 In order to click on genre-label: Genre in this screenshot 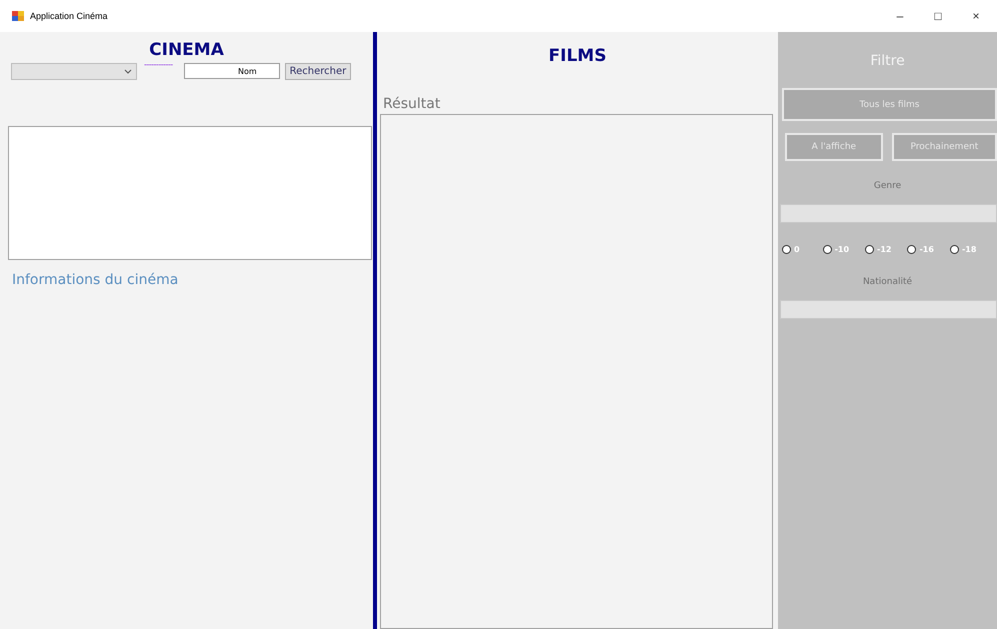, I will do `click(888, 186)`.